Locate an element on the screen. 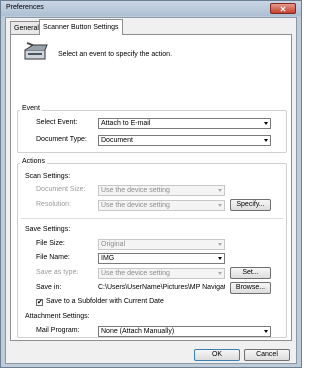  select-event-value: Attach to E-mail is located at coordinates (126, 123).